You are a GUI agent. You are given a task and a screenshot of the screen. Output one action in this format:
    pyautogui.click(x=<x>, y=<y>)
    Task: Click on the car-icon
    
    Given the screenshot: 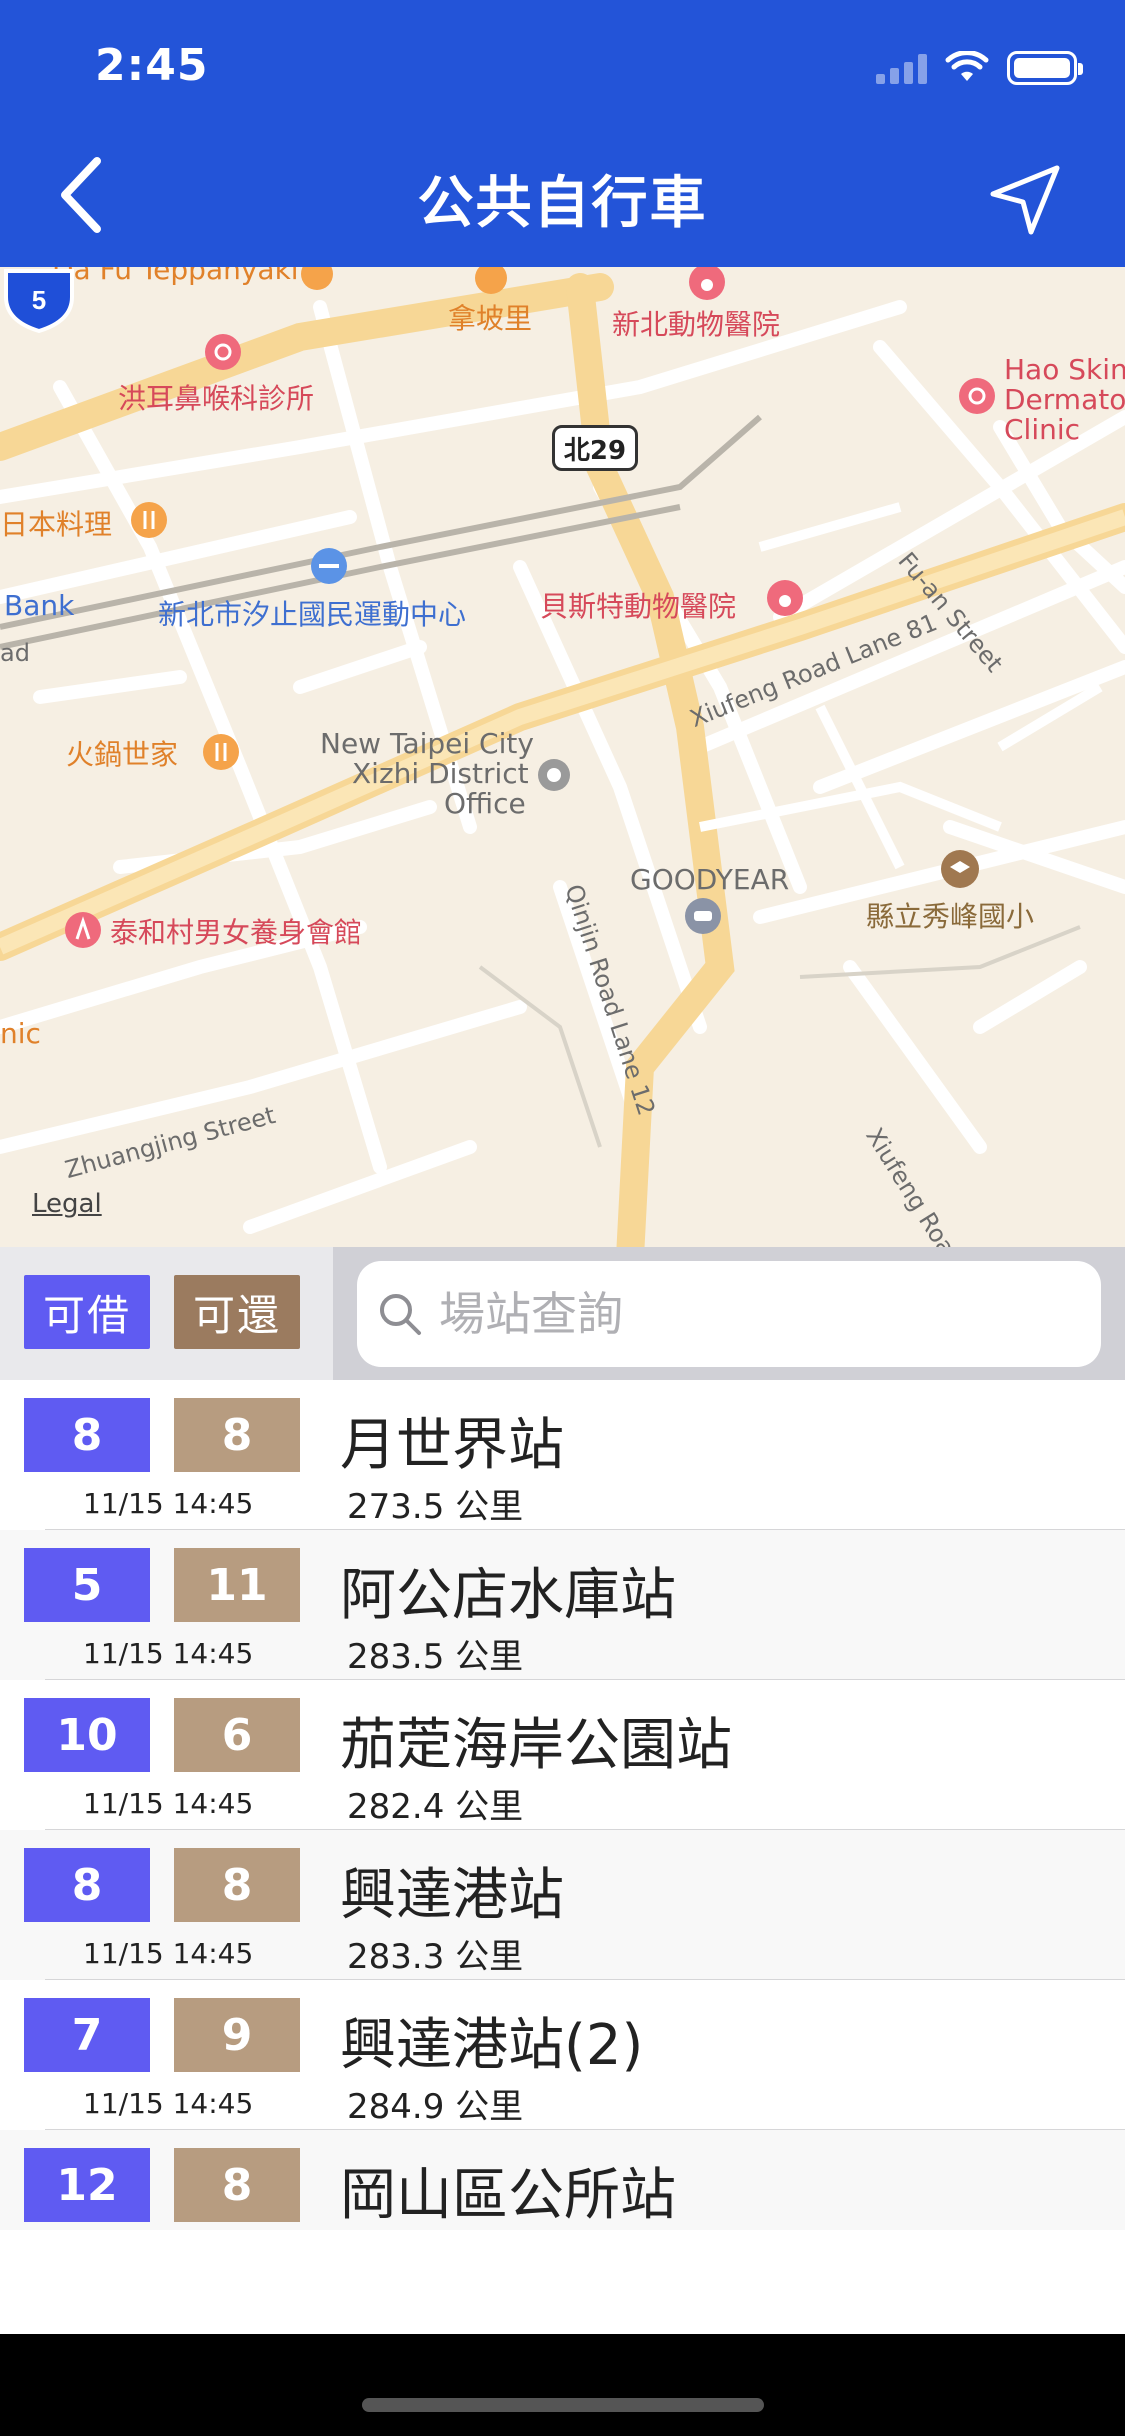 What is the action you would take?
    pyautogui.click(x=703, y=916)
    